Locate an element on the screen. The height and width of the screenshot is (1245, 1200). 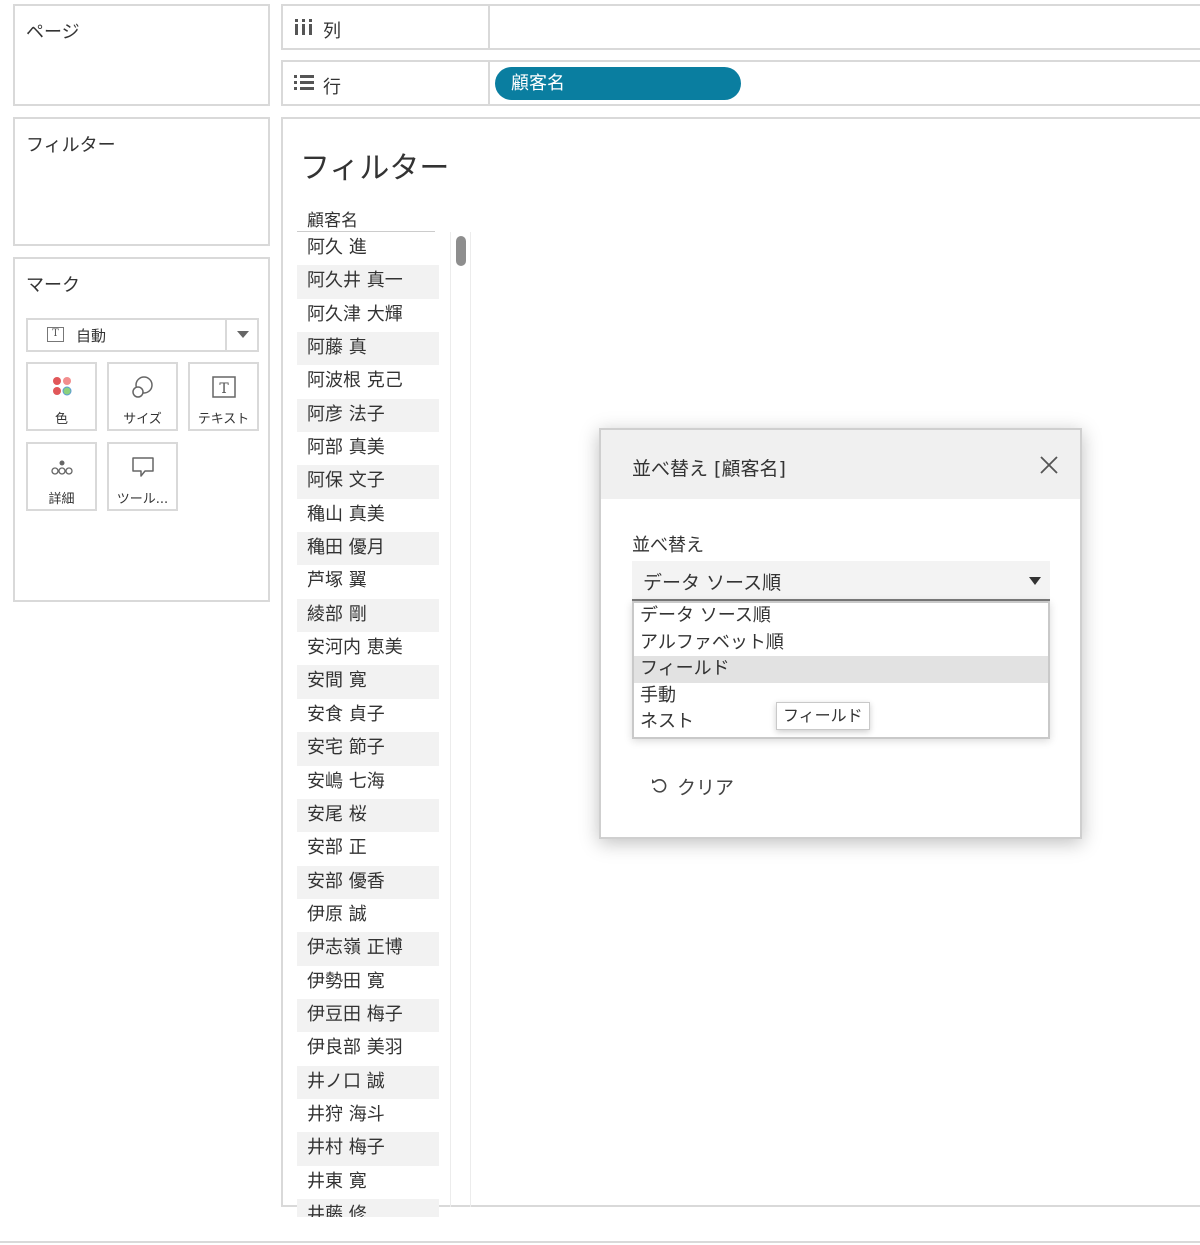
columns-shelf-label: 列 is located at coordinates (332, 31).